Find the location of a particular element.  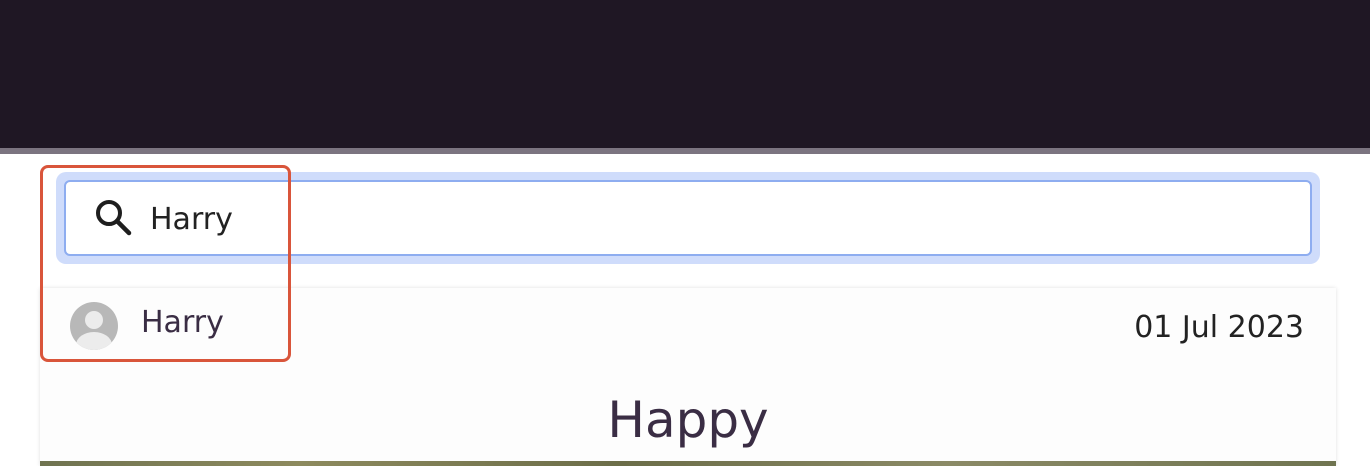

post-author: Harry is located at coordinates (182, 323).